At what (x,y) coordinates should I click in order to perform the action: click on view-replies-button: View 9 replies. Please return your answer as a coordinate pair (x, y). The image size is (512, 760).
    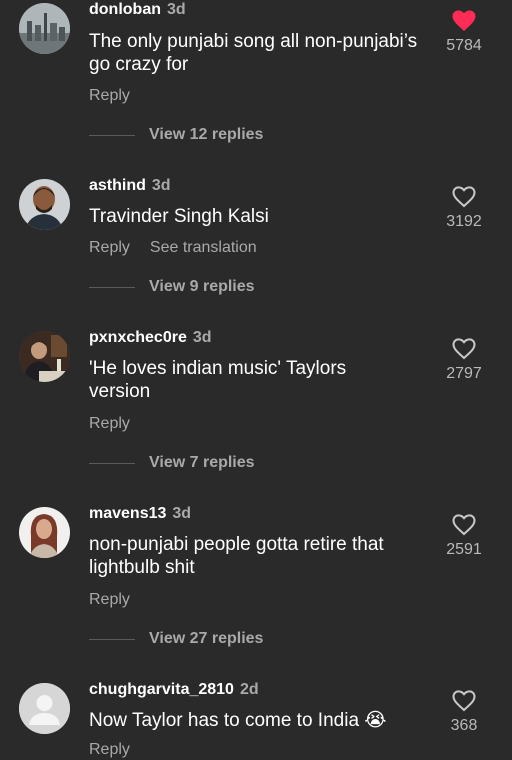
    Looking at the image, I should click on (172, 288).